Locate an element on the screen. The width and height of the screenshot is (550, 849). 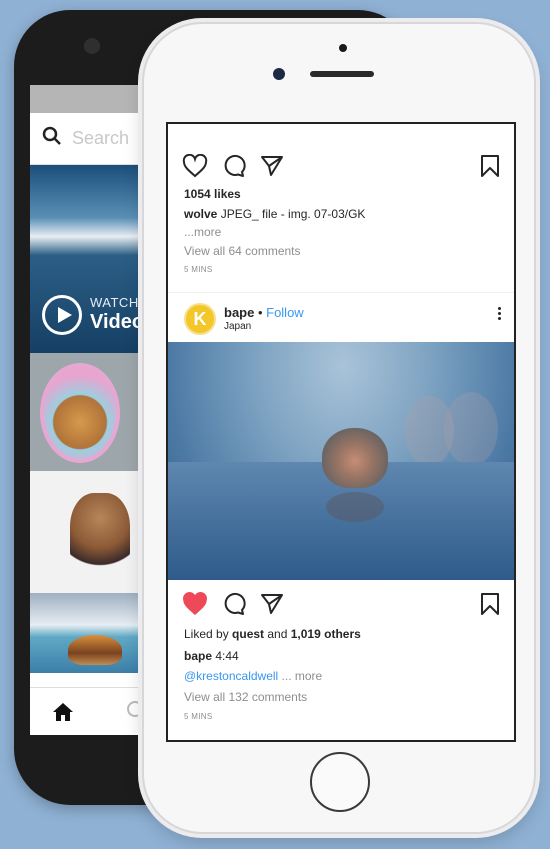
prev-post-caption: wolve JPEG_ file - img. 07-03/GK is located at coordinates (274, 214).